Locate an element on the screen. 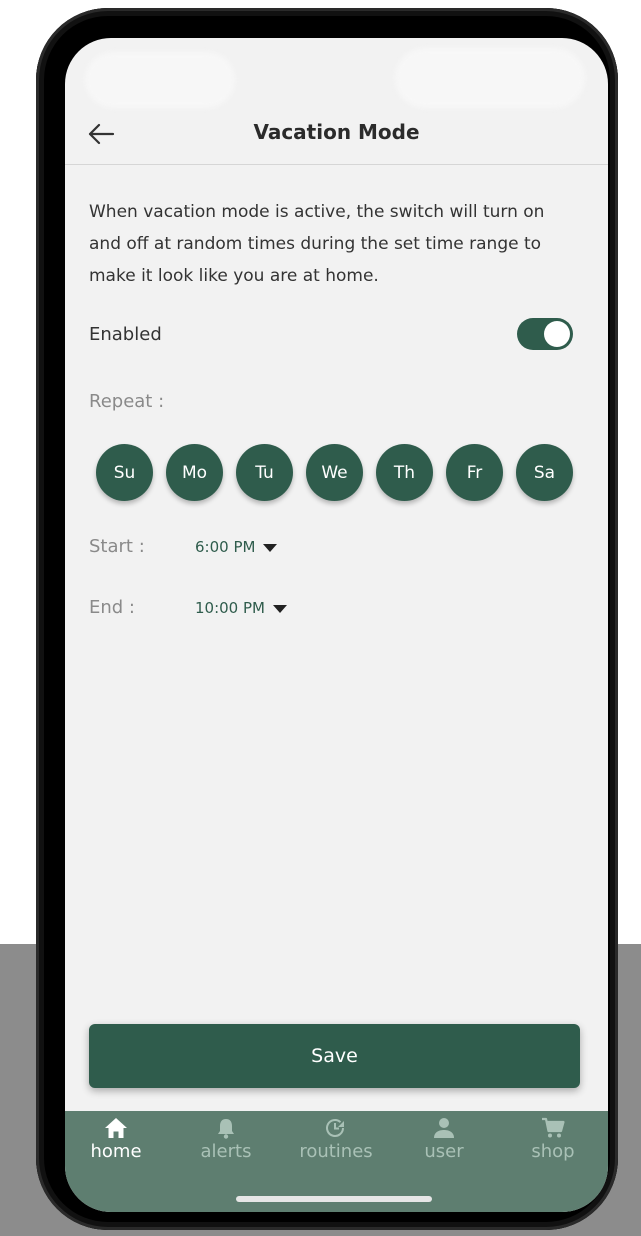  start-label: Start : is located at coordinates (117, 546).